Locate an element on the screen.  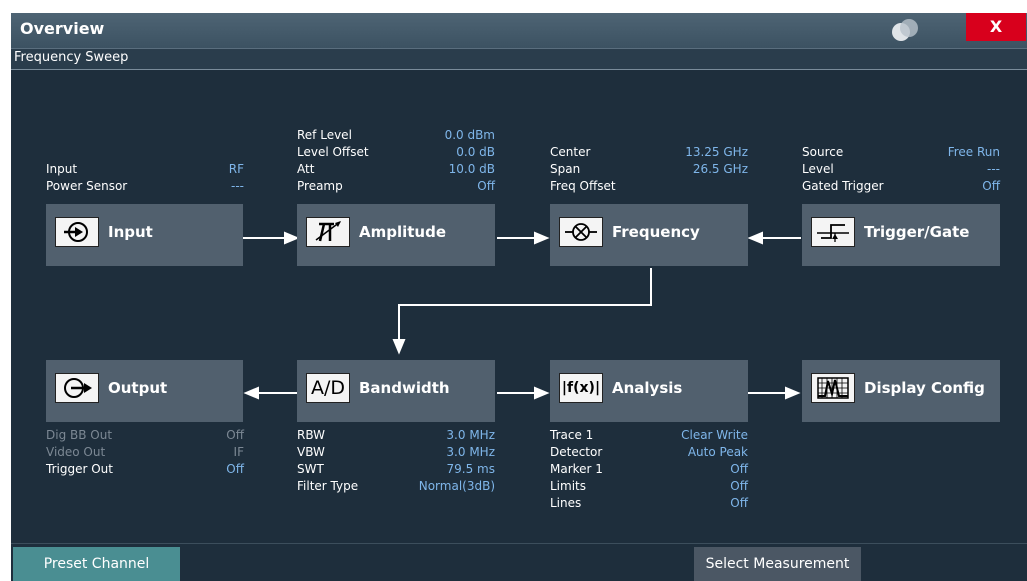
amplitude-block: Amplitude is located at coordinates (396, 235).